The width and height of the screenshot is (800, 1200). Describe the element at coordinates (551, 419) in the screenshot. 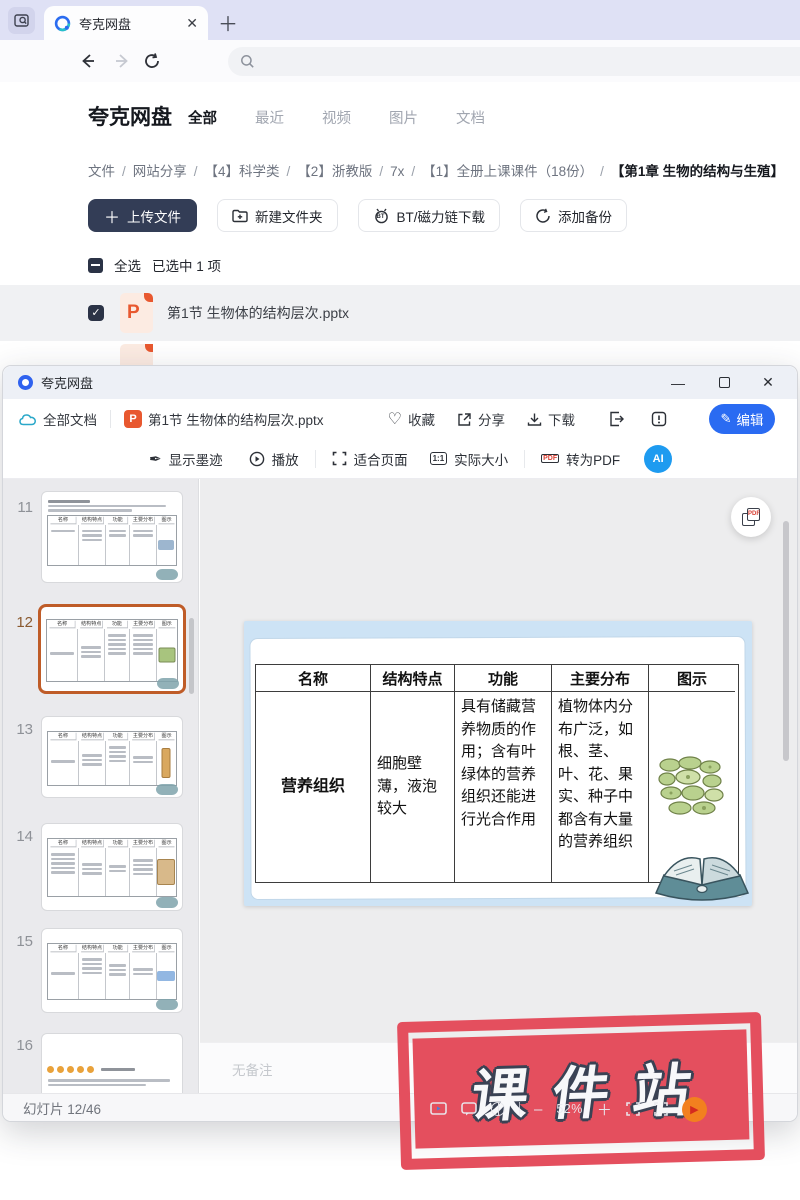

I see `download-button: 下载` at that location.